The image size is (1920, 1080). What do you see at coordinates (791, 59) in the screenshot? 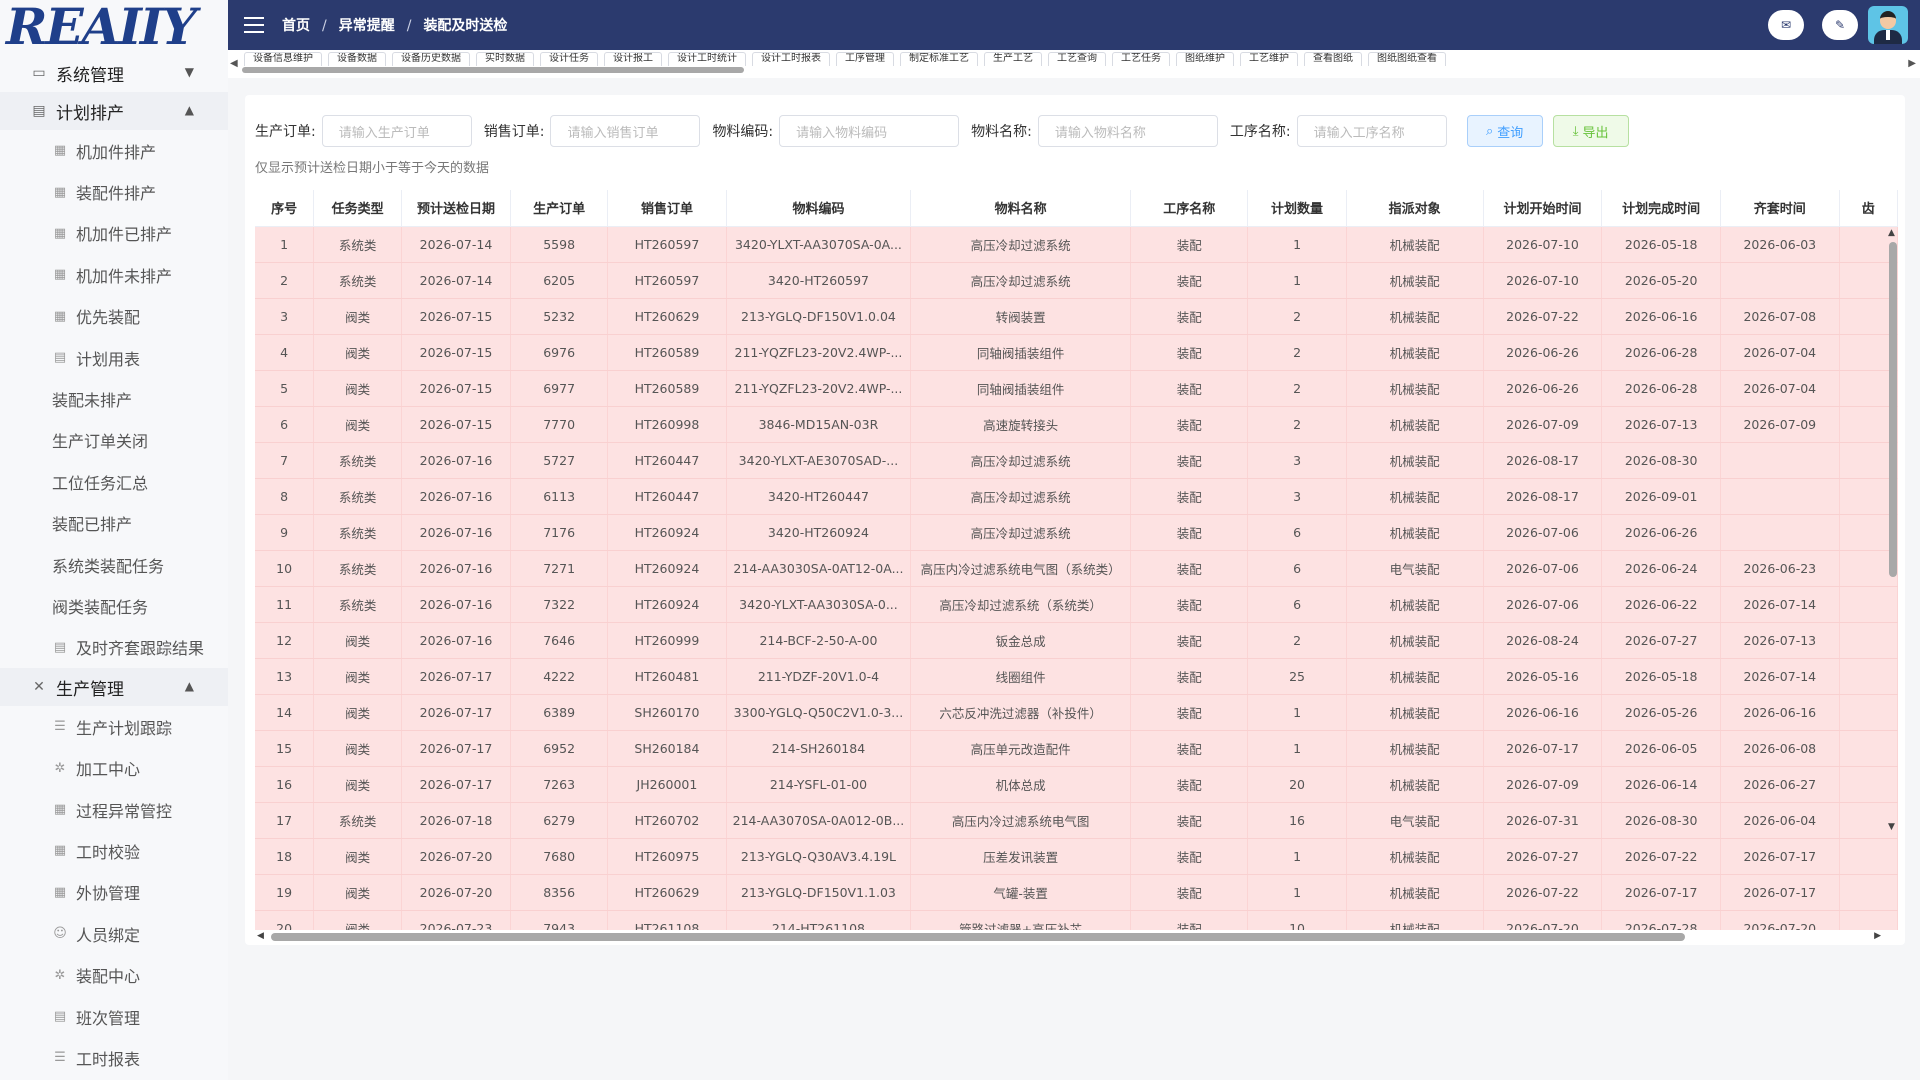
I see `tab: 设计工时报表` at bounding box center [791, 59].